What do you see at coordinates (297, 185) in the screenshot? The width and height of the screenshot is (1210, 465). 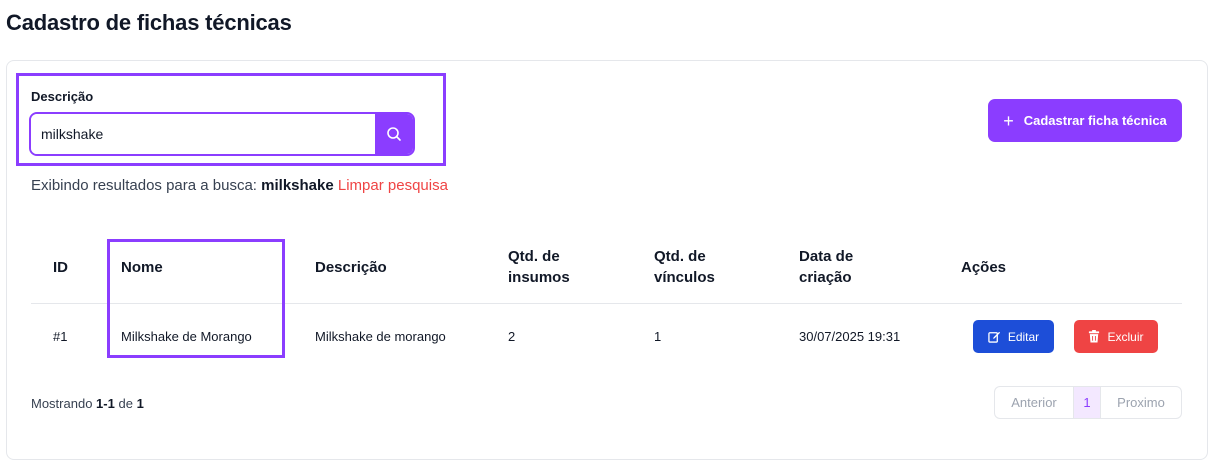 I see `results-term: milkshake` at bounding box center [297, 185].